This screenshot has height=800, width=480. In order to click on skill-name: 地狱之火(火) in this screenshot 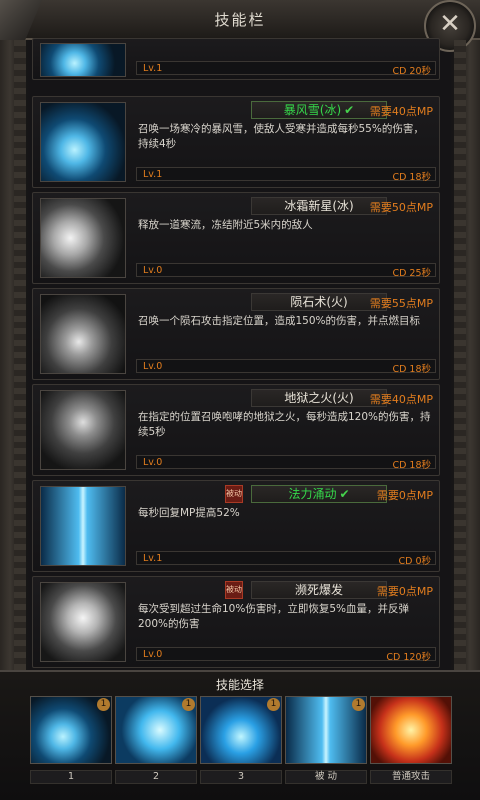, I will do `click(319, 398)`.